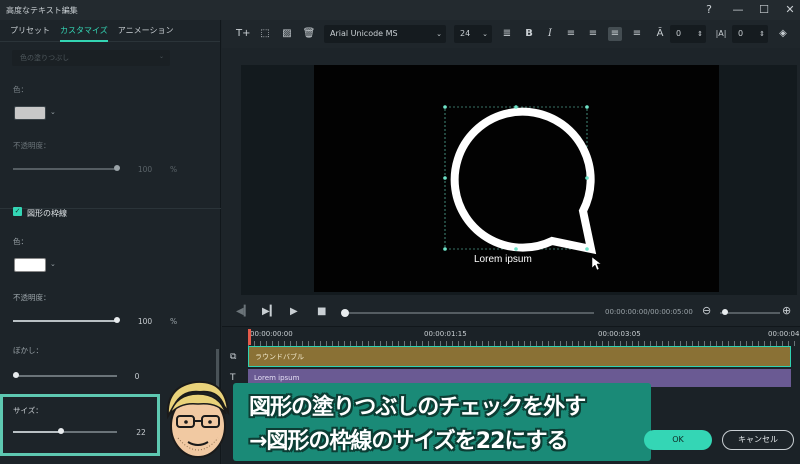 Image resolution: width=800 pixels, height=464 pixels. What do you see at coordinates (117, 320) in the screenshot?
I see `outline-opacity-knob` at bounding box center [117, 320].